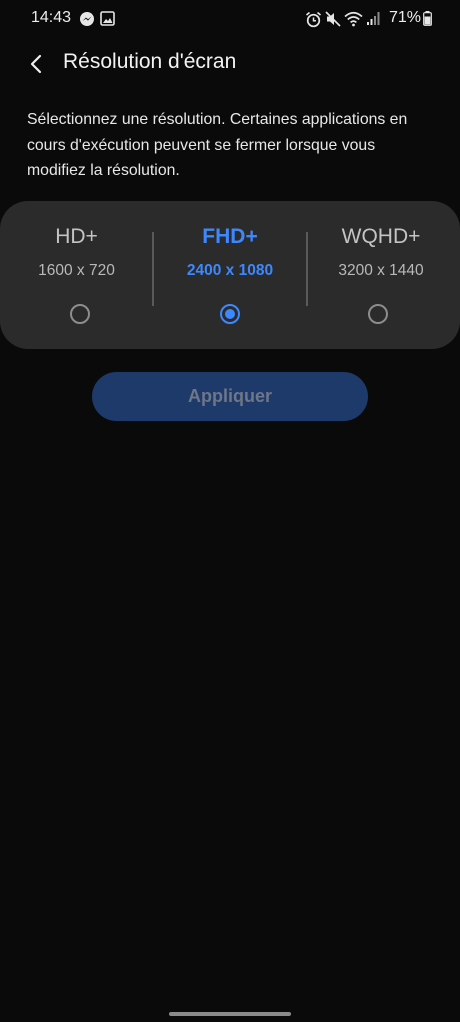 This screenshot has height=1022, width=460. Describe the element at coordinates (87, 19) in the screenshot. I see `messenger-icon` at that location.